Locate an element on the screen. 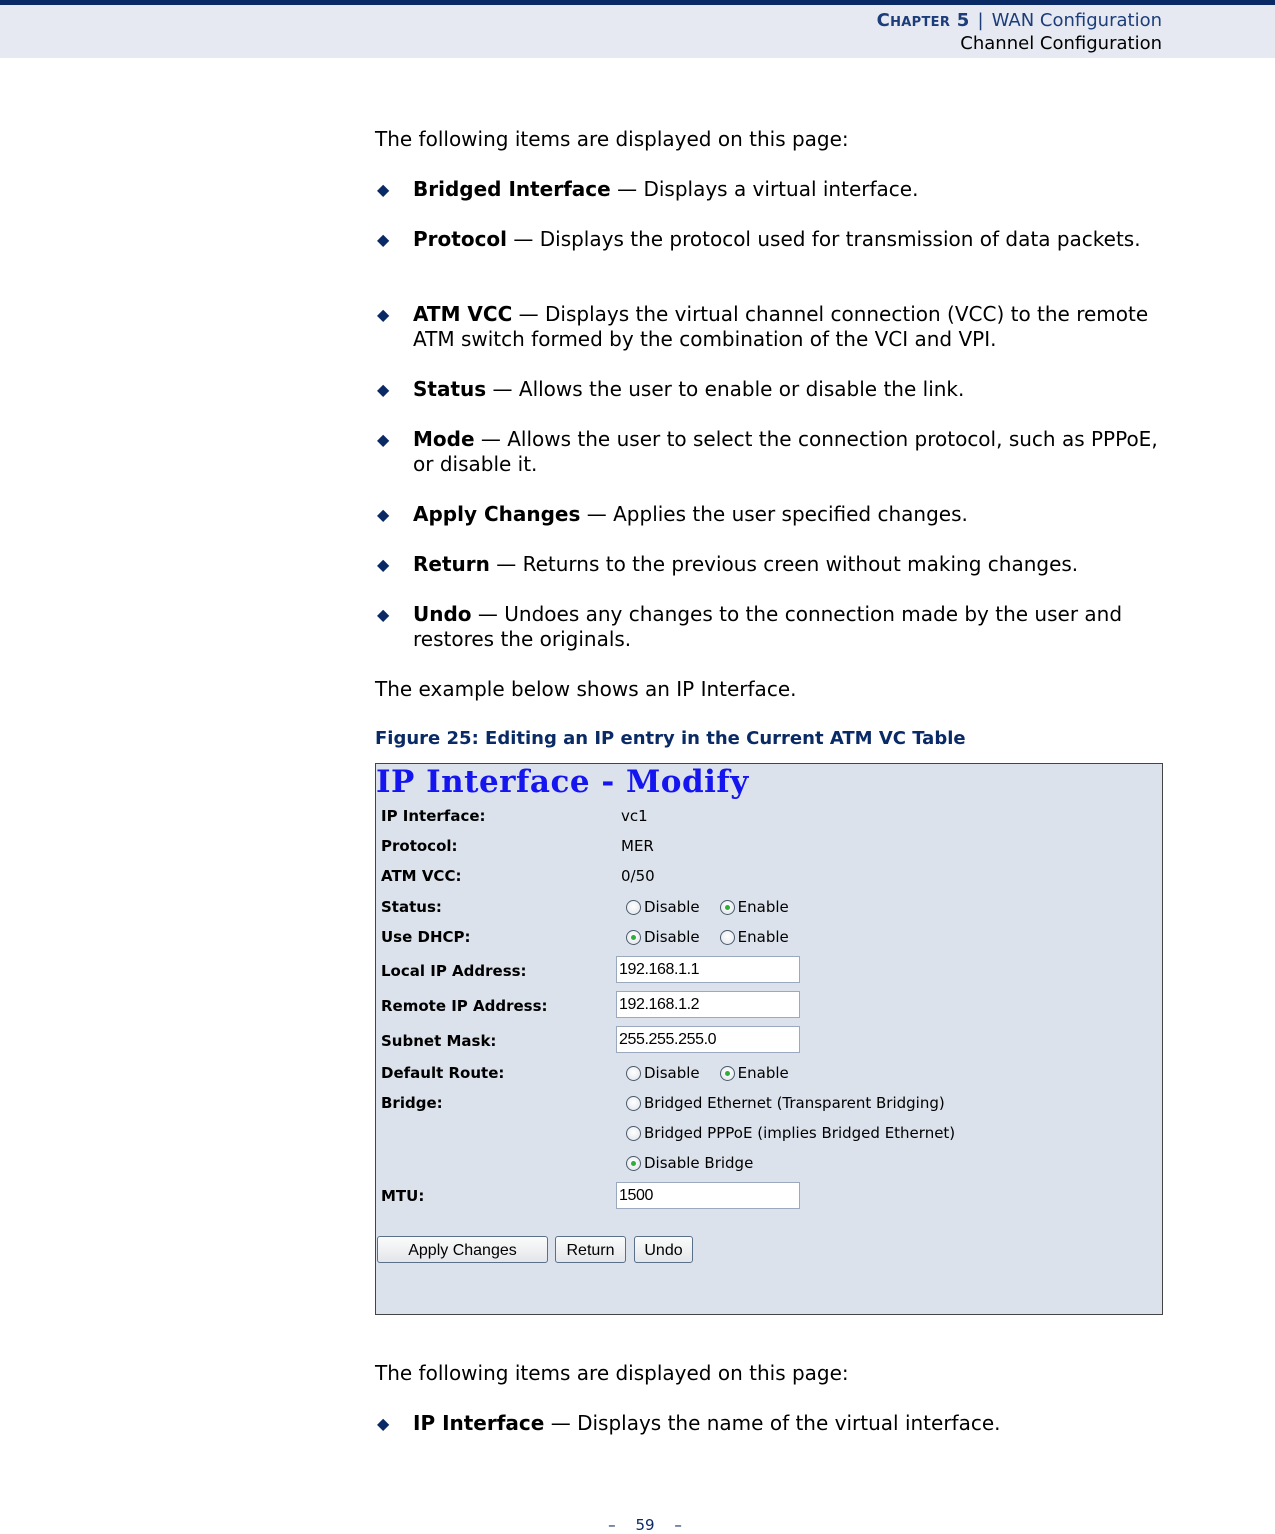 The height and width of the screenshot is (1534, 1275). default-route-radio-group: Disable Enable is located at coordinates (717, 1073).